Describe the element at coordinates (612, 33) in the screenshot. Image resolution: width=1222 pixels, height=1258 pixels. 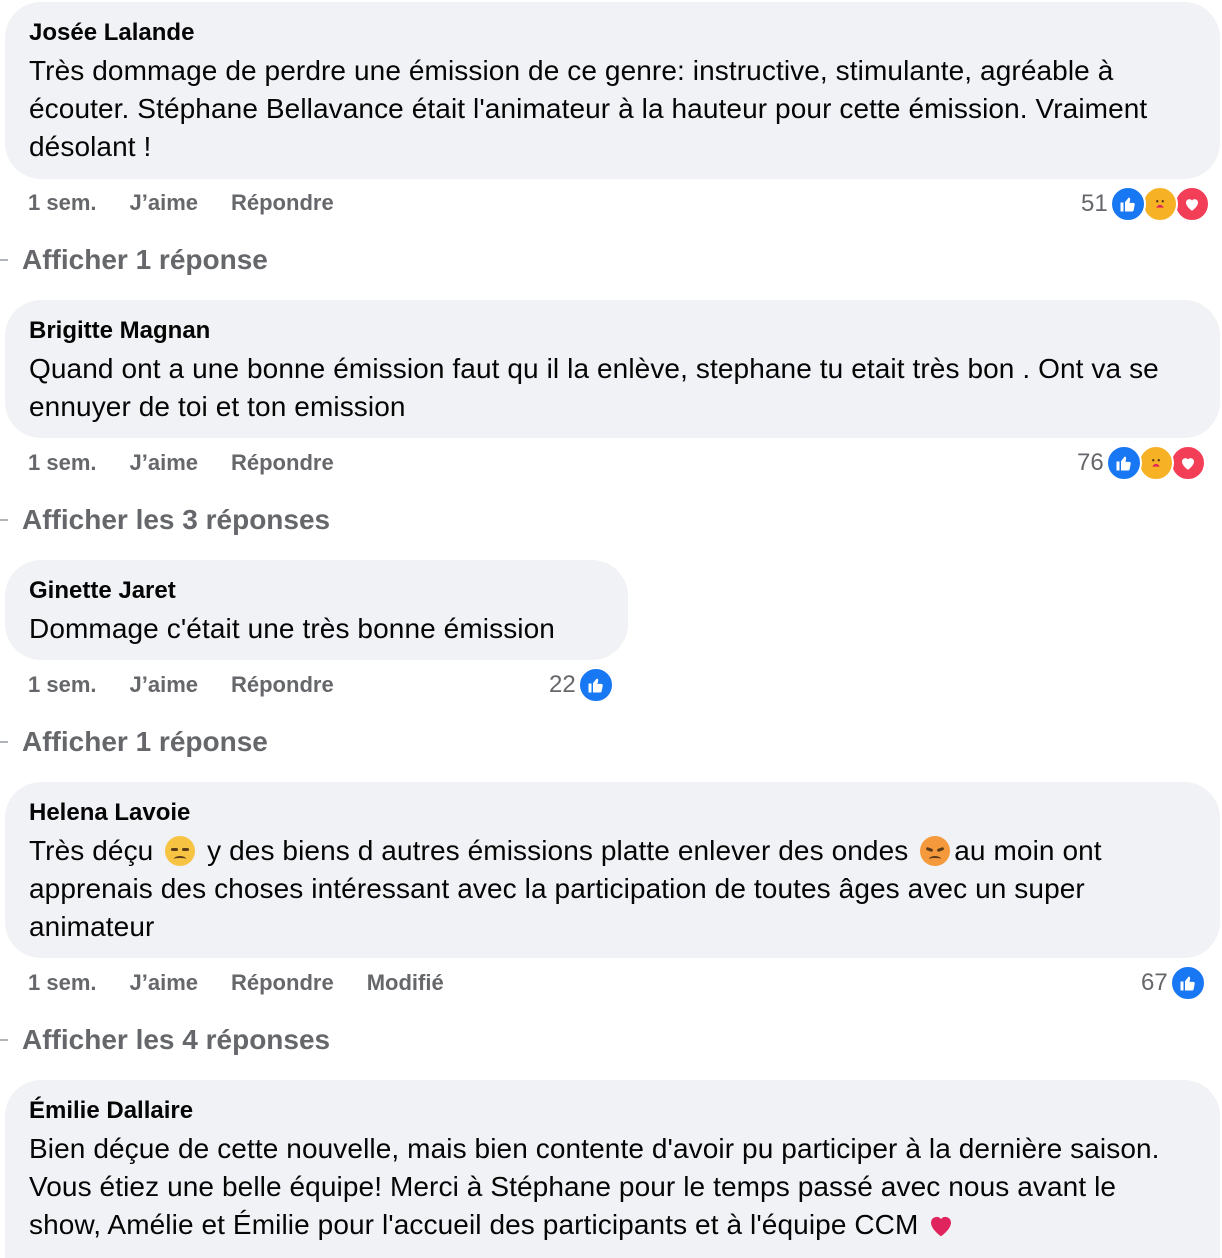
I see `comment-author: Josée Lalande` at that location.